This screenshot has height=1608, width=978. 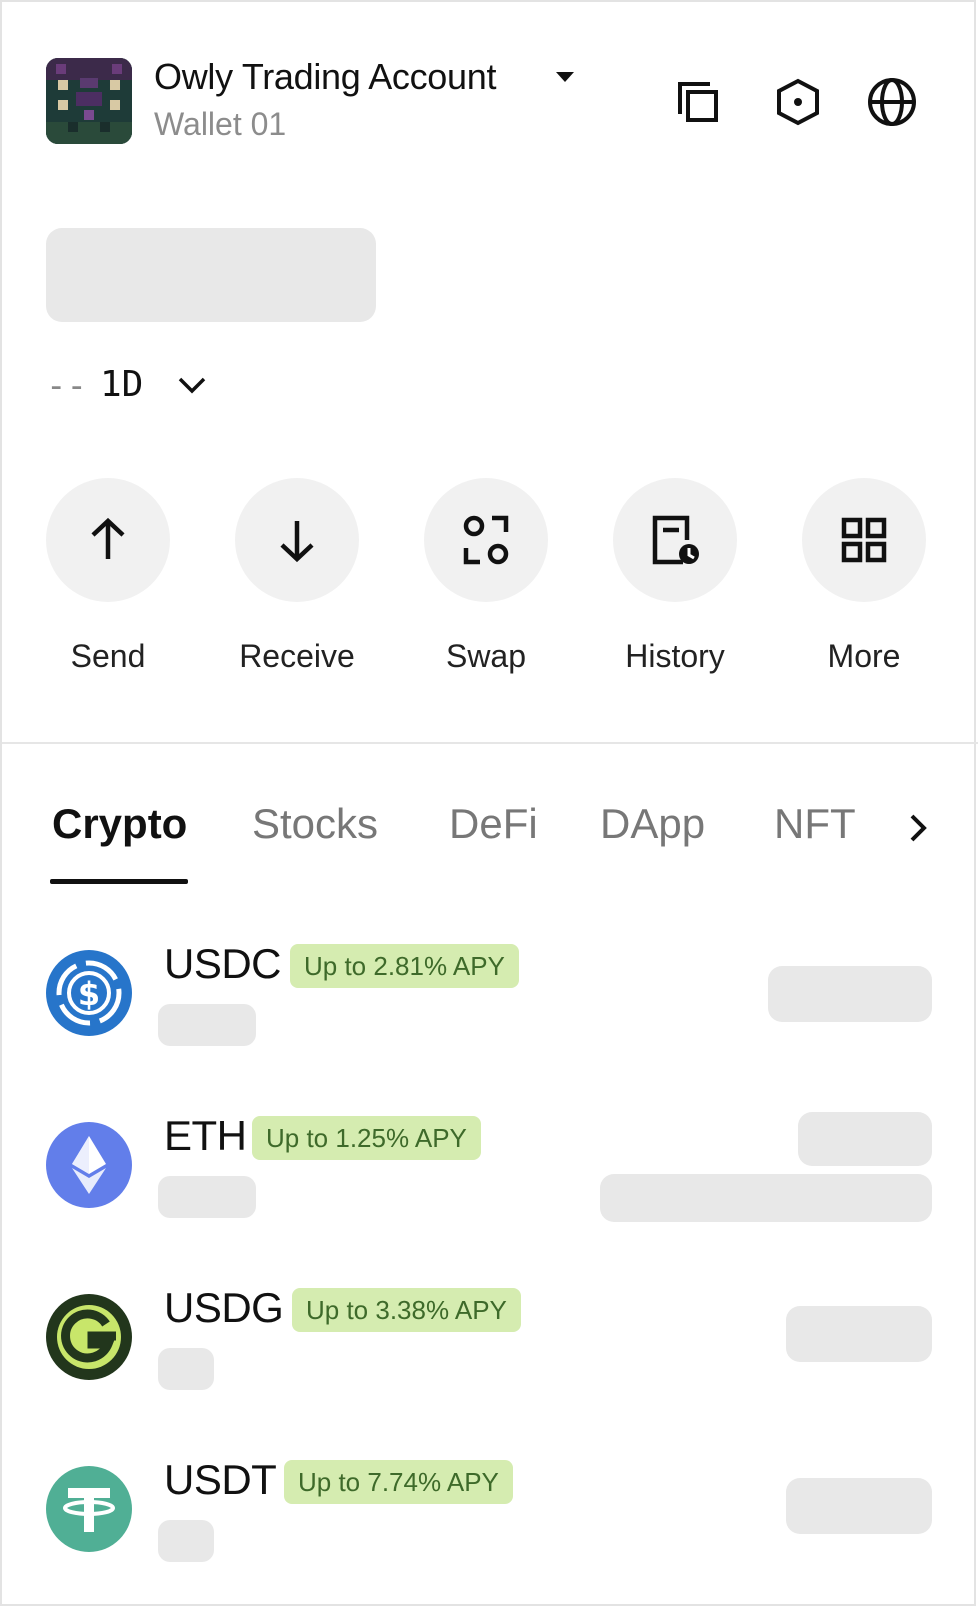 I want to click on asset-symbol: ETH, so click(x=205, y=1135).